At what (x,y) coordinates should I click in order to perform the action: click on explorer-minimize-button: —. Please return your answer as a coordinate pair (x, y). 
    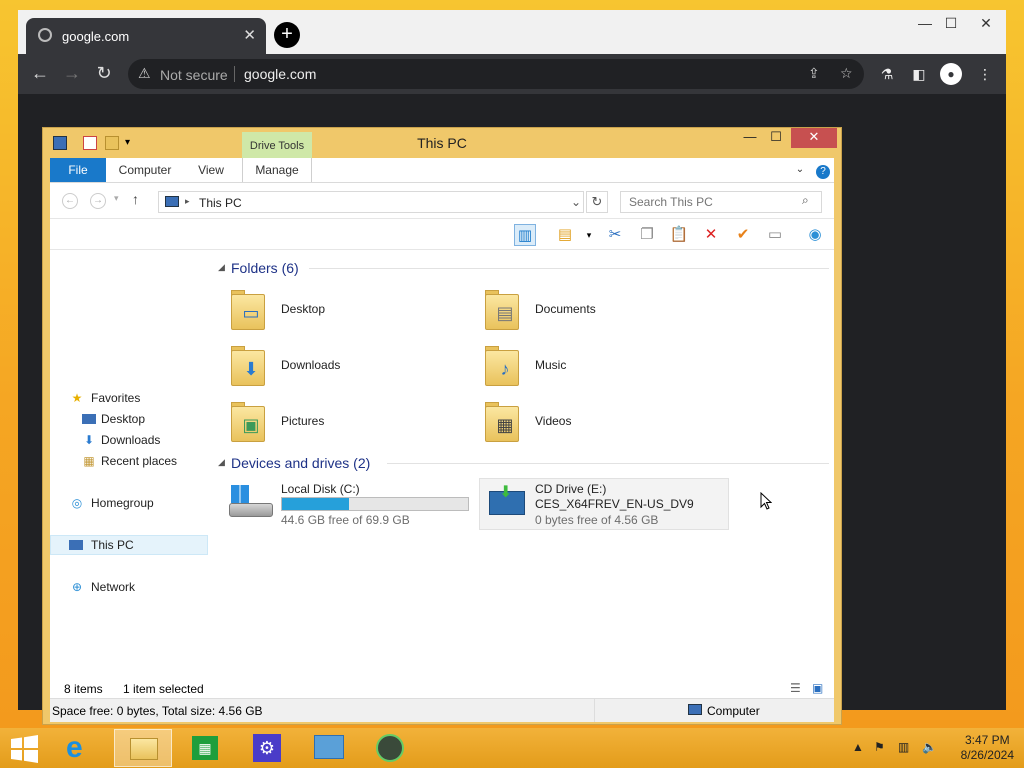
    Looking at the image, I should click on (750, 138).